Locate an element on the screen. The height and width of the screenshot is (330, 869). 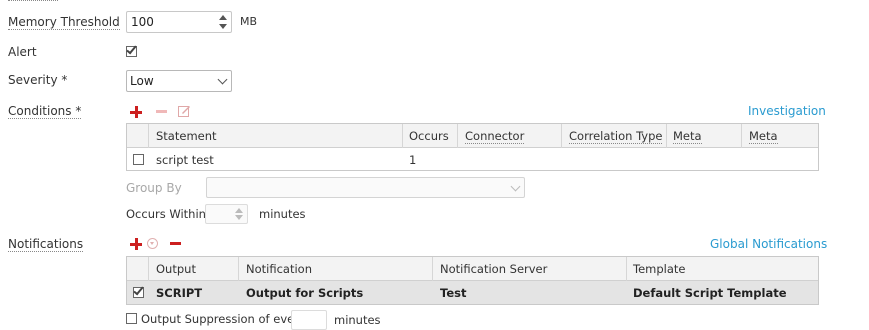
occurs-within-label: Occurs Within is located at coordinates (166, 214).